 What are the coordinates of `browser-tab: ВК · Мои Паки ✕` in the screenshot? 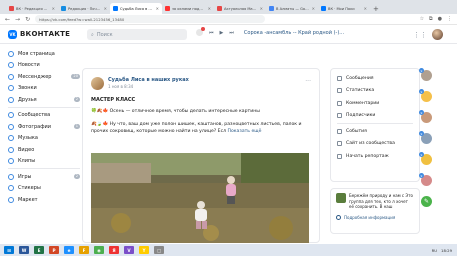 It's located at (344, 8).